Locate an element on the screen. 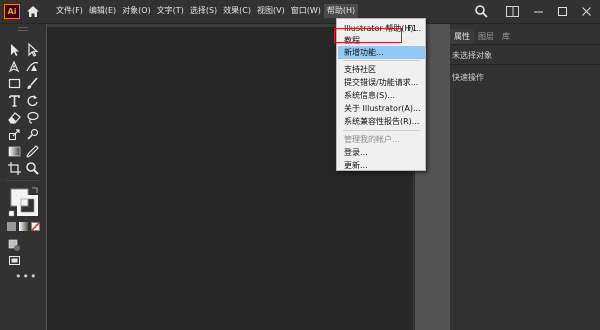 The height and width of the screenshot is (330, 600). more-tools-icon: ••• is located at coordinates (26, 276).